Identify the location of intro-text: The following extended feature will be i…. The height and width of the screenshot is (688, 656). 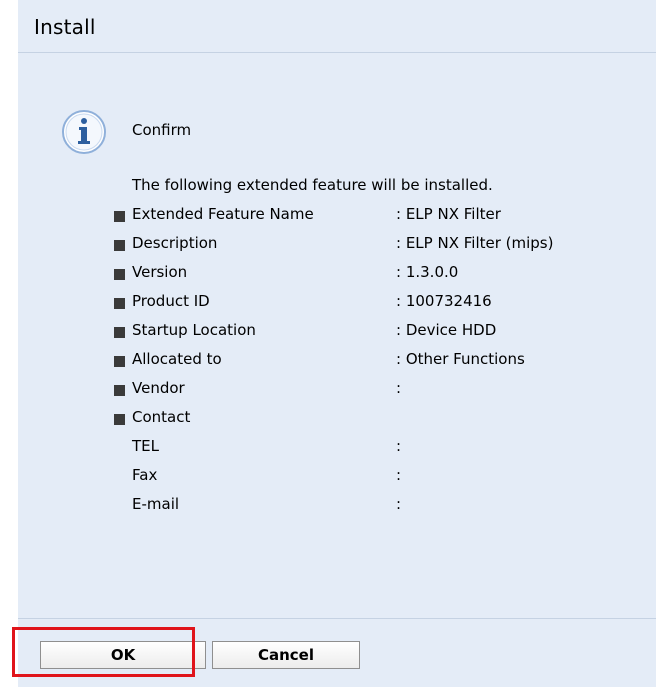
(312, 185).